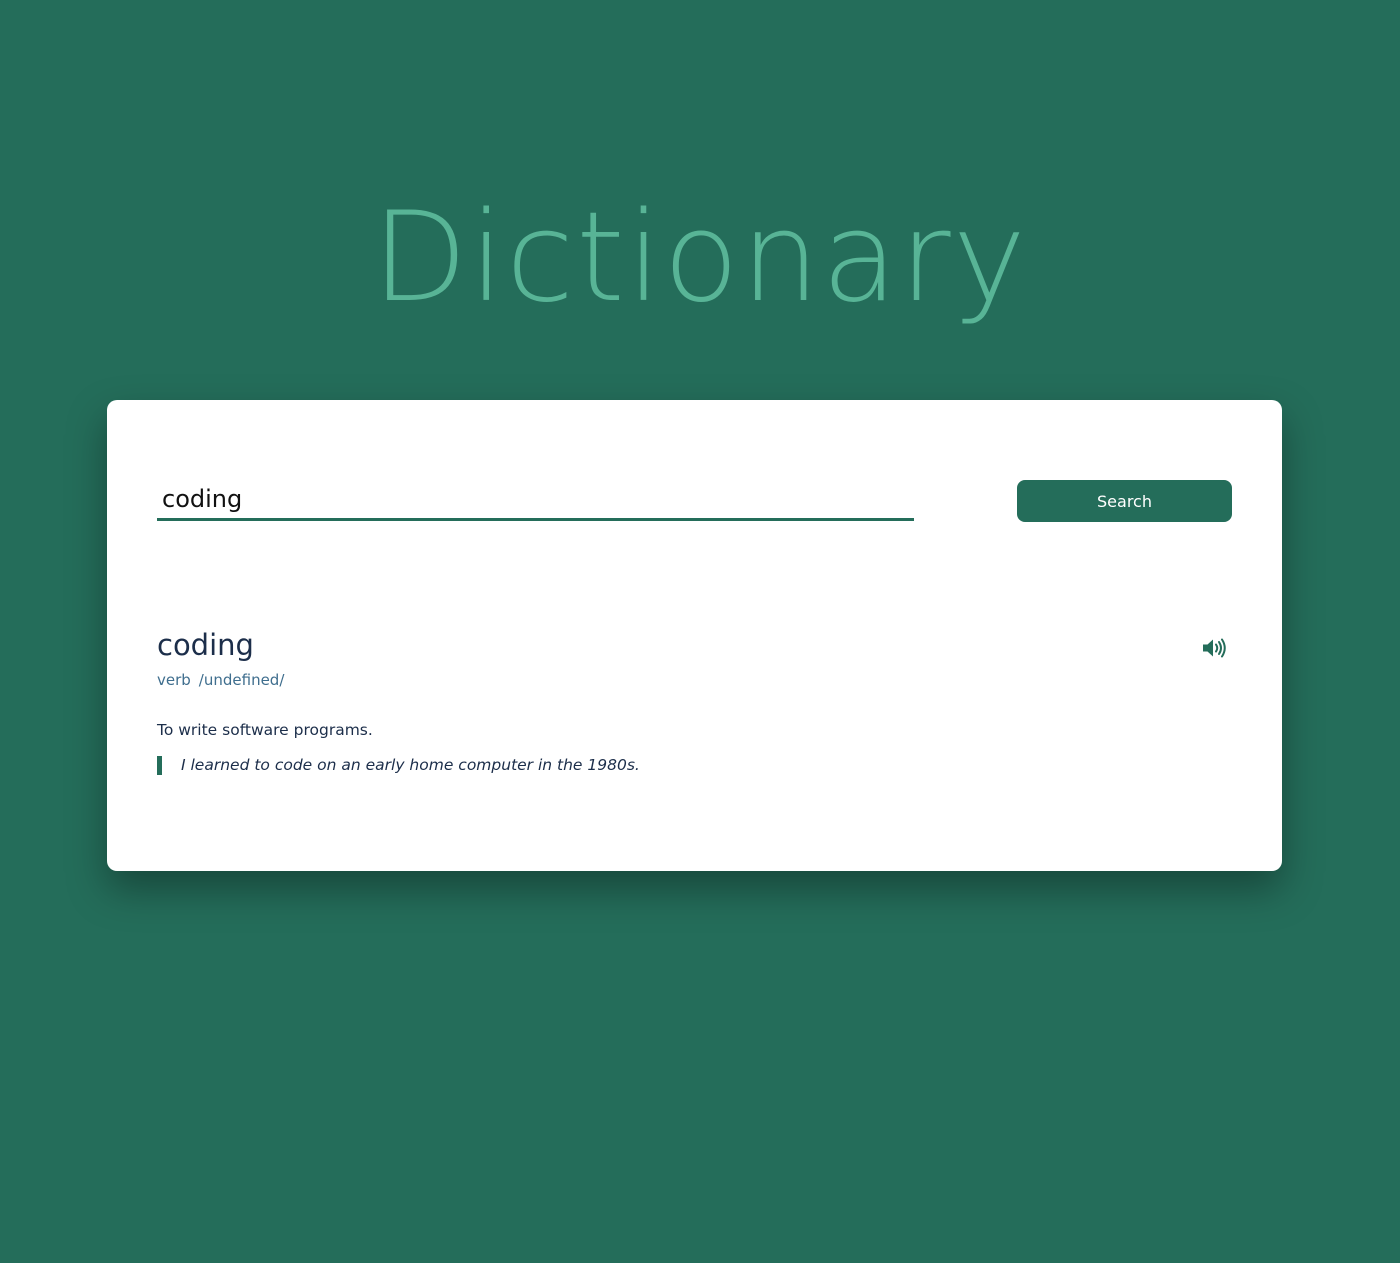 The image size is (1400, 1263). What do you see at coordinates (205, 645) in the screenshot?
I see `result-word: coding` at bounding box center [205, 645].